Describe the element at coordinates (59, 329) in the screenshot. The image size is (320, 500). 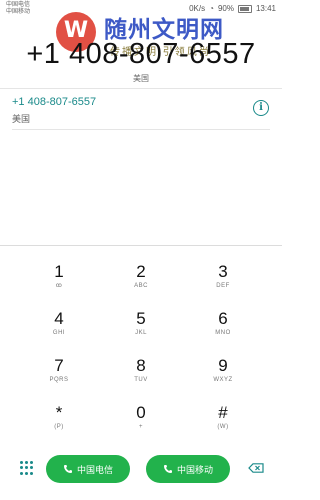
I see `key-4: 4 GHI` at that location.